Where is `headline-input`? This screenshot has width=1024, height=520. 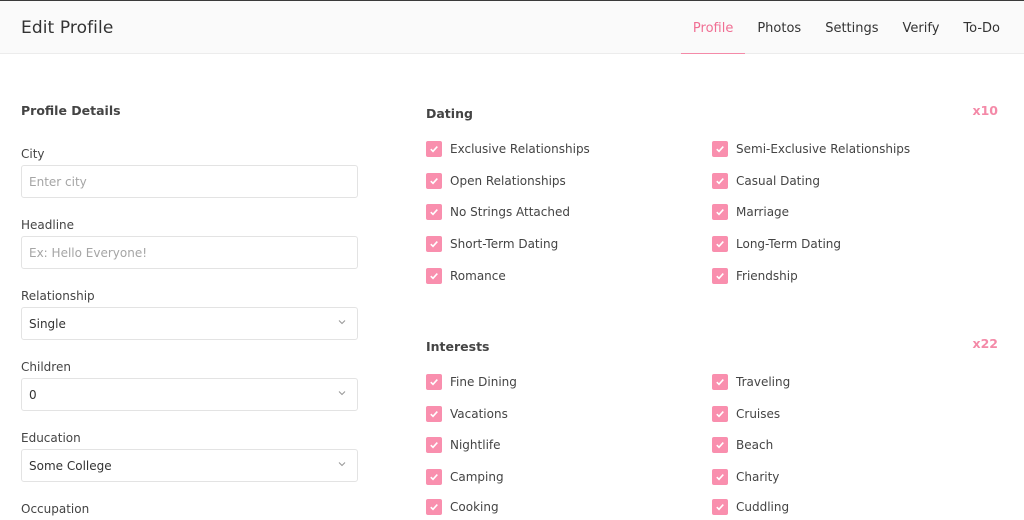 headline-input is located at coordinates (179, 252).